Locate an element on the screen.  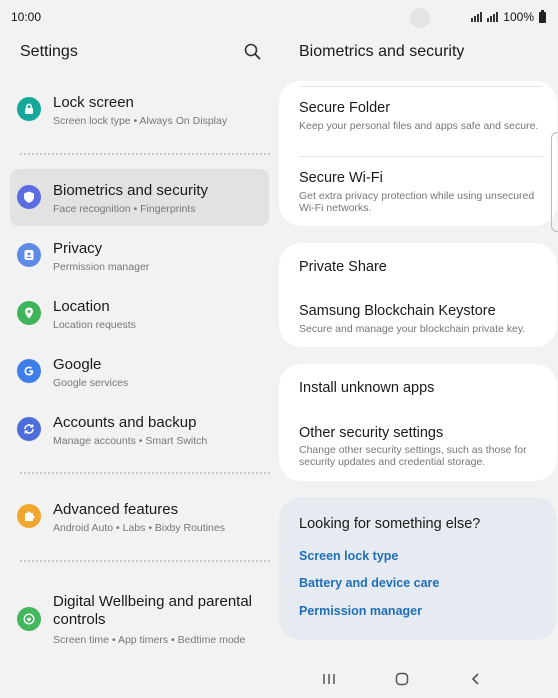
back-button is located at coordinates (476, 679).